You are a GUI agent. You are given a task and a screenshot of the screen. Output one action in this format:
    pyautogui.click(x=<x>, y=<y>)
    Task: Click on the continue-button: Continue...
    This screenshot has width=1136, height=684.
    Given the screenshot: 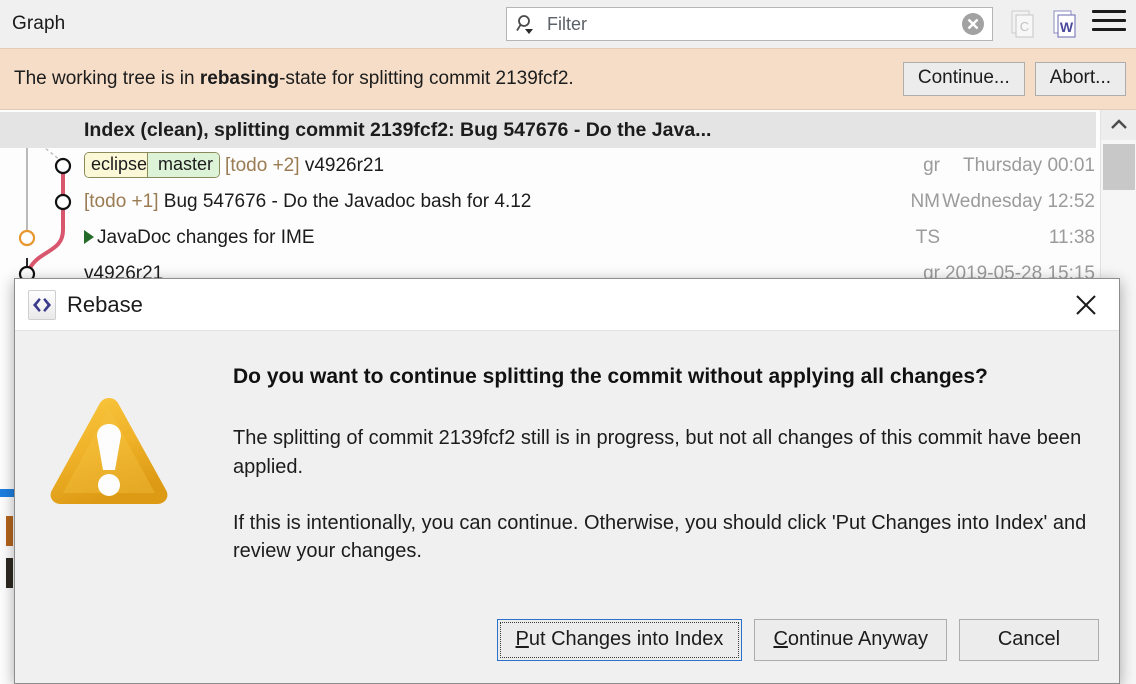 What is the action you would take?
    pyautogui.click(x=963, y=79)
    